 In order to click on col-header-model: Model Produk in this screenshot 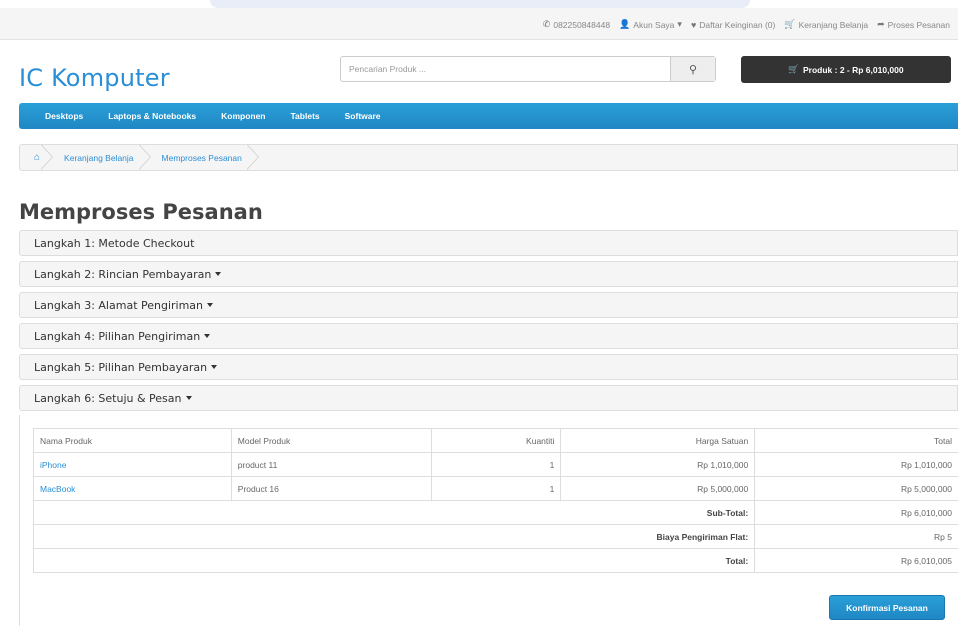, I will do `click(331, 440)`.